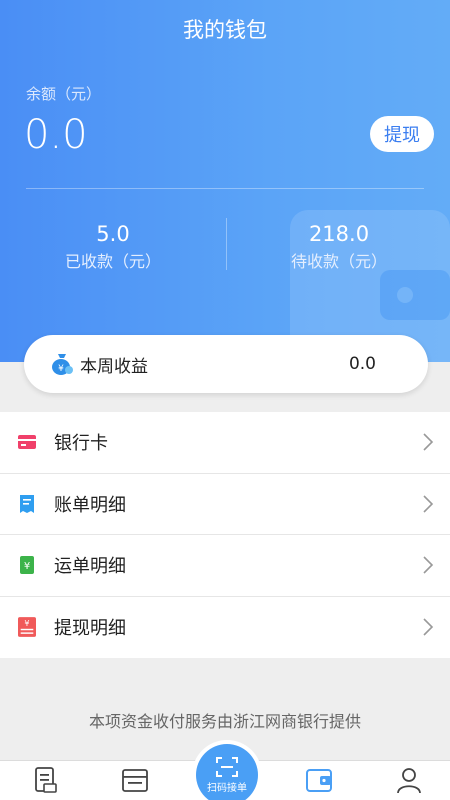  I want to click on money-bag-icon: ¥, so click(62, 364).